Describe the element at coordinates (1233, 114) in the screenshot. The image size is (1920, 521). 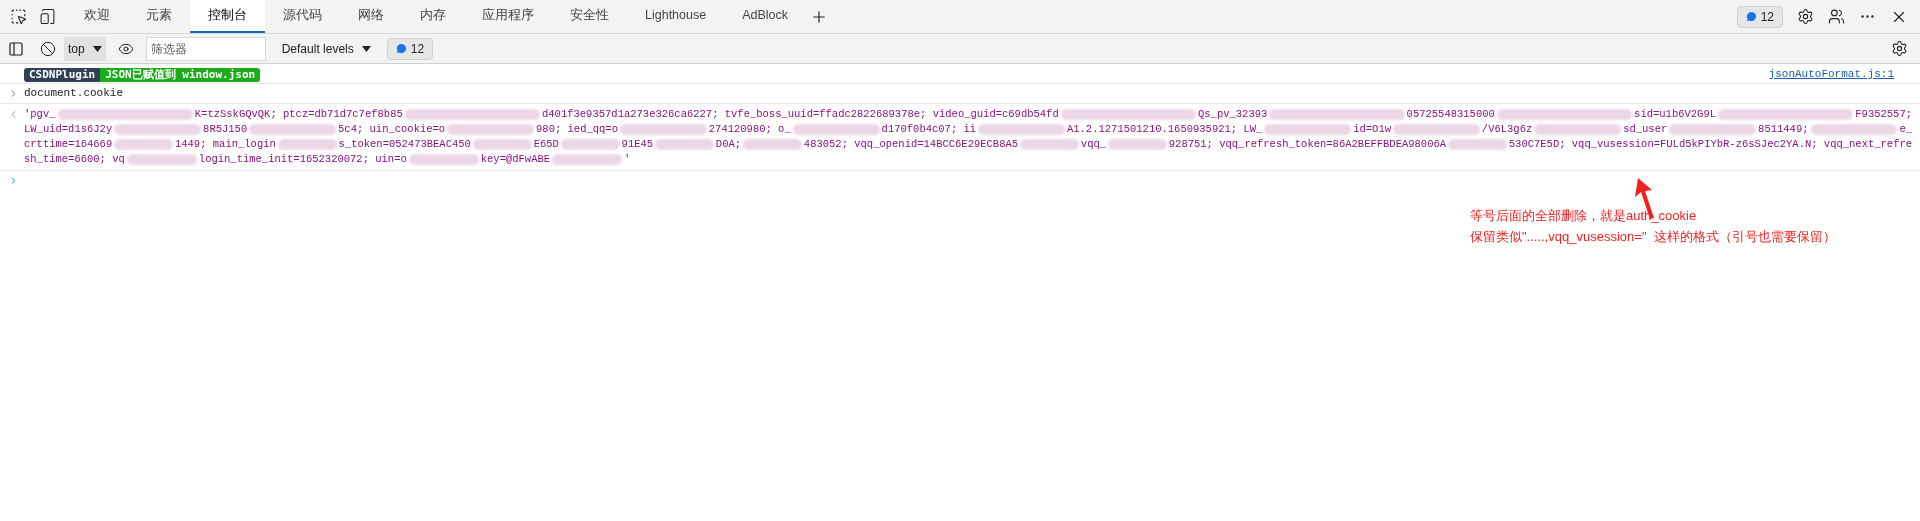
I see `cookie-text: Qs_pv_32393` at that location.